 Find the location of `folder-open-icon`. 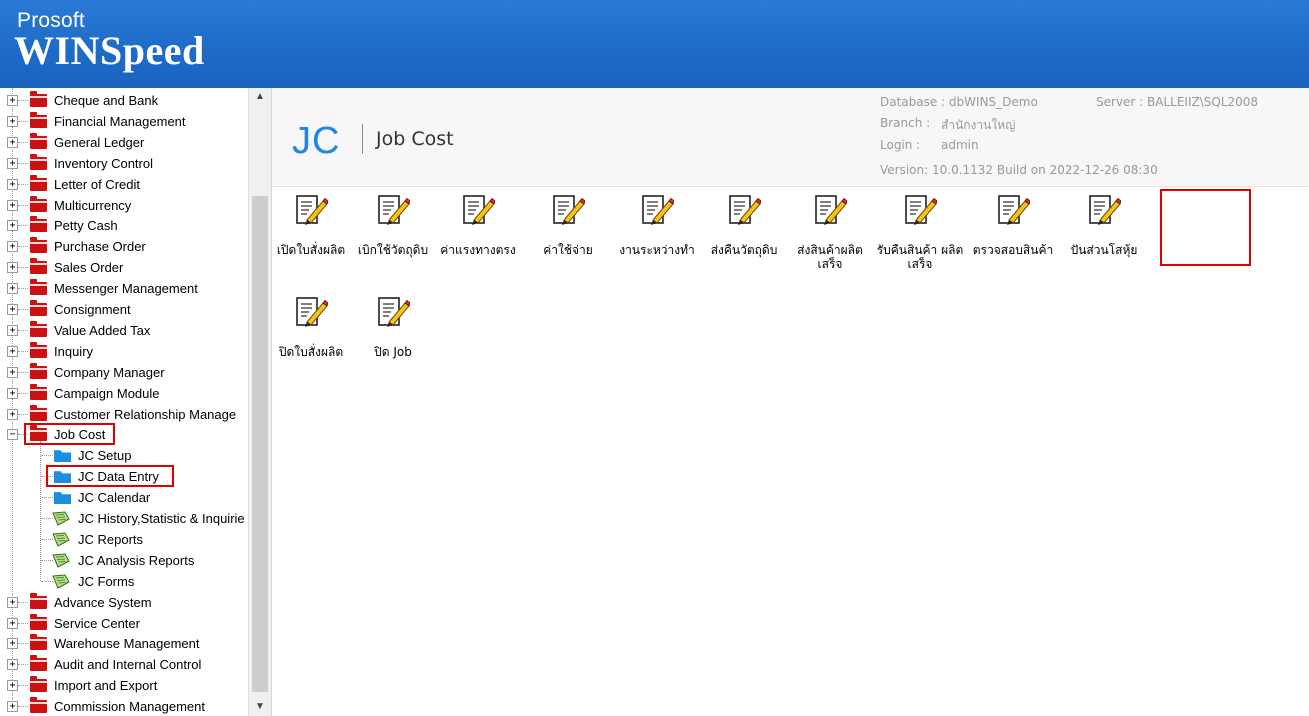

folder-open-icon is located at coordinates (62, 498).